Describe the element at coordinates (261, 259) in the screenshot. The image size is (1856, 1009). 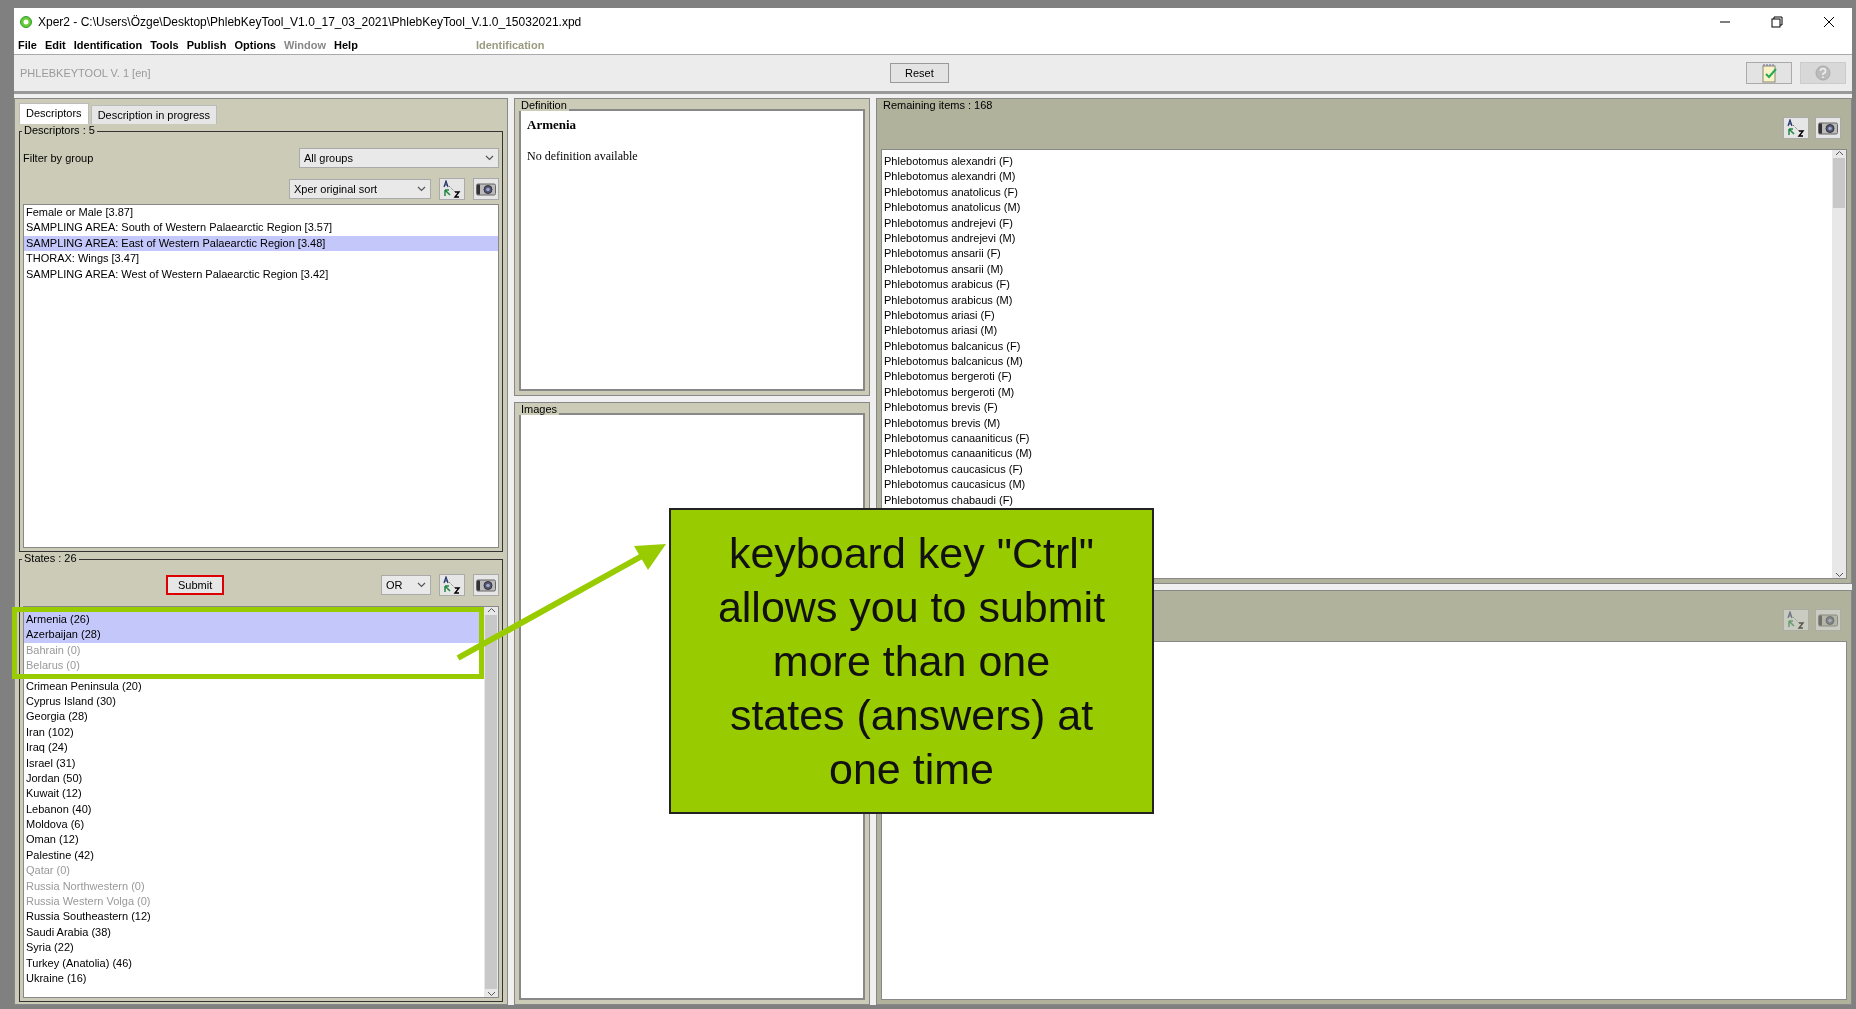
I see `descriptor-item: THORAX: Wings [3.47]` at that location.